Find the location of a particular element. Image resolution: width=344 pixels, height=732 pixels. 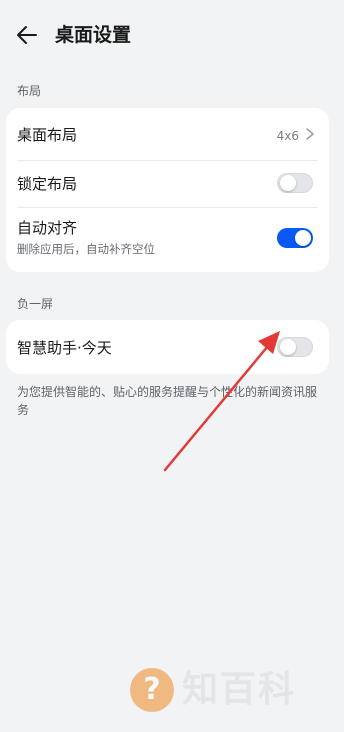

minus-one-screen-card: 智慧助手·今天 is located at coordinates (167, 347).